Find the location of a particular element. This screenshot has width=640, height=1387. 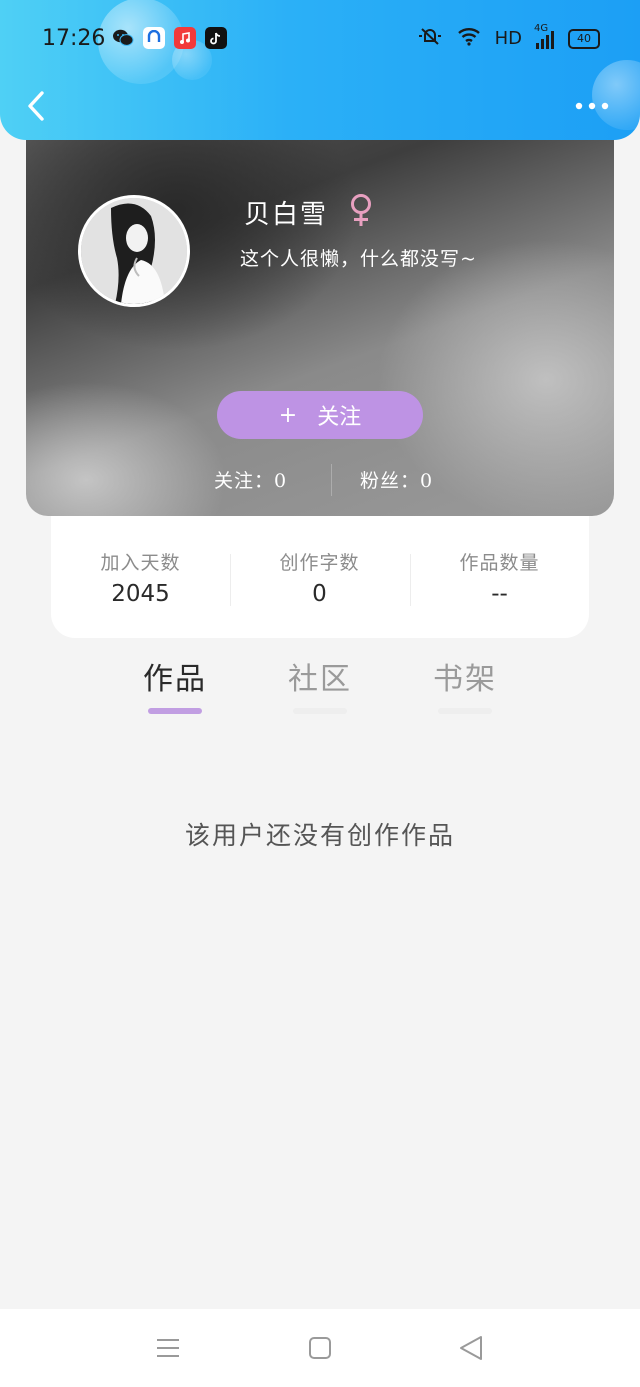

security-app-icon is located at coordinates (154, 38).